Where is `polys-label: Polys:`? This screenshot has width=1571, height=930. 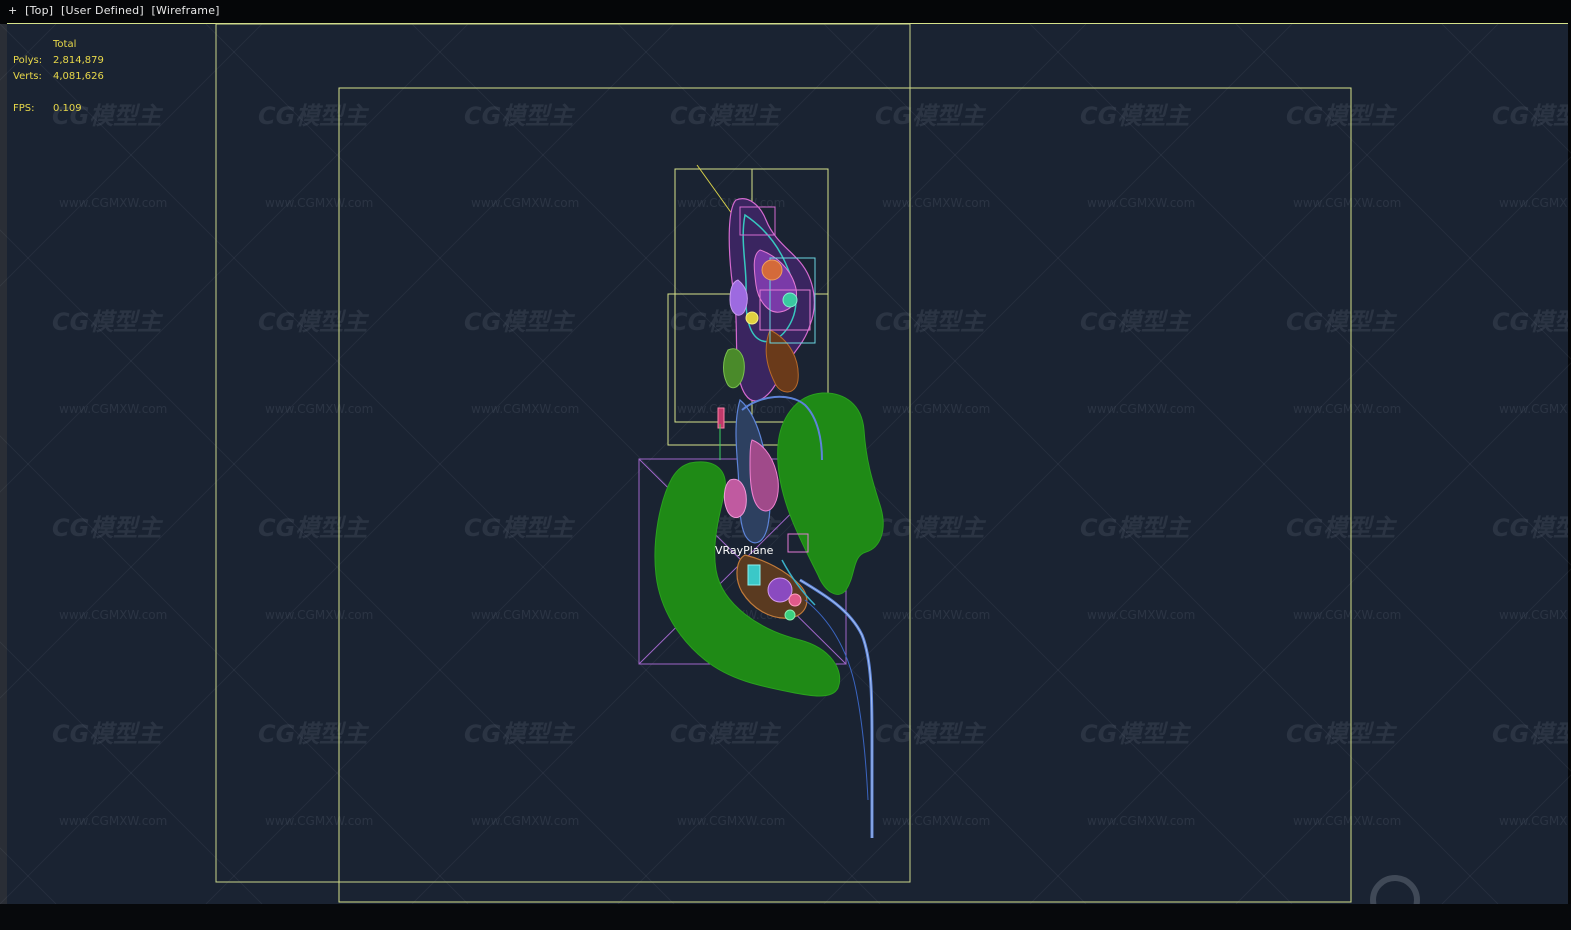
polys-label: Polys: is located at coordinates (28, 60).